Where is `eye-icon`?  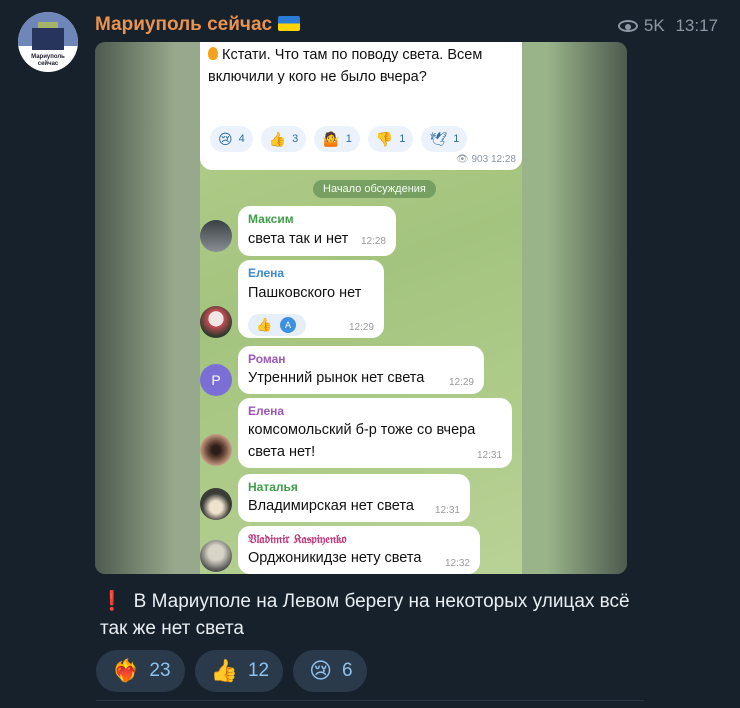
eye-icon is located at coordinates (627, 26).